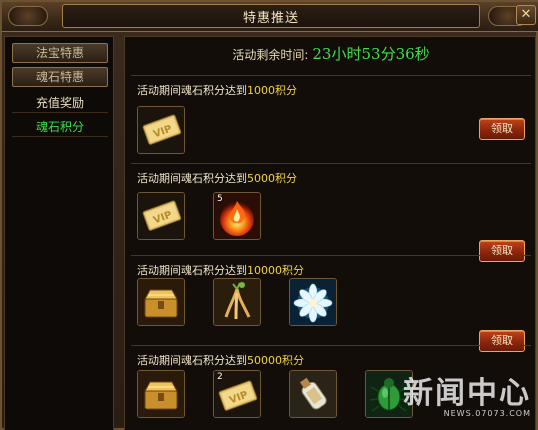 This screenshot has height=430, width=538. I want to click on window-title: 特惠推送, so click(270, 18).